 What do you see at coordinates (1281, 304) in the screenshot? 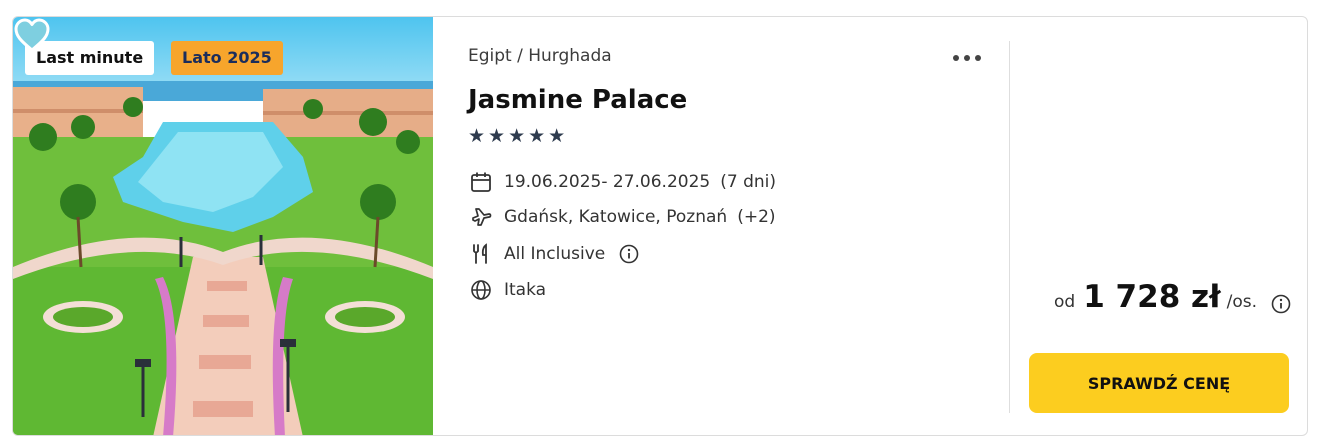
I see `price-info-icon` at bounding box center [1281, 304].